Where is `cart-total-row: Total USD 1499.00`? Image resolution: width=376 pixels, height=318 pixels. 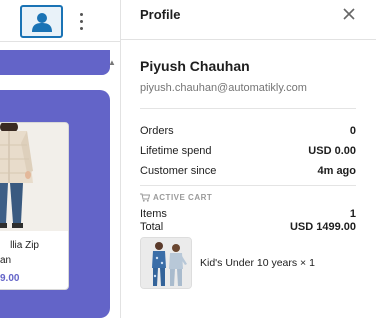 cart-total-row: Total USD 1499.00 is located at coordinates (248, 227).